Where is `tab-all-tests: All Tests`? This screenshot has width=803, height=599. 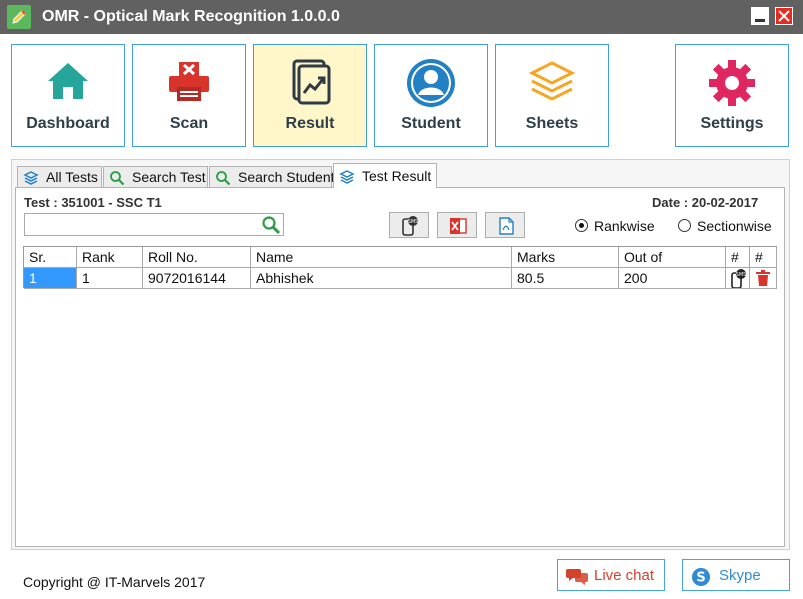
tab-all-tests: All Tests is located at coordinates (59, 176).